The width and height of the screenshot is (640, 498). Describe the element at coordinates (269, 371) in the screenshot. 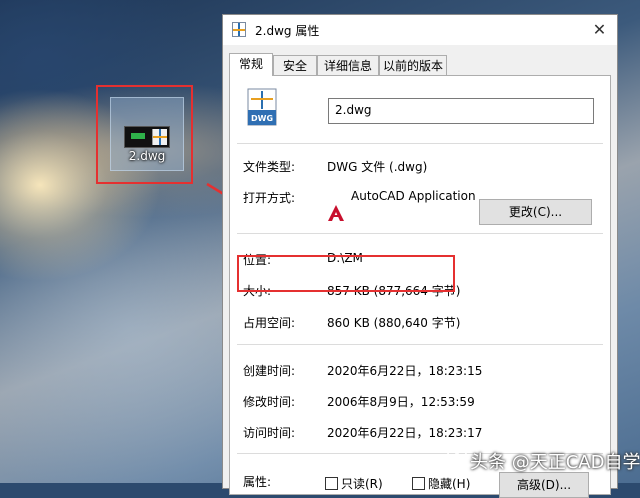

I see `created-label: 创建时间:` at that location.